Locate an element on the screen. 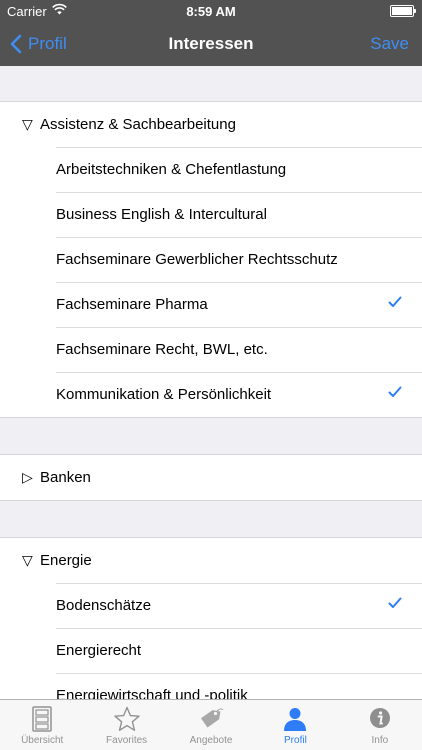 Image resolution: width=422 pixels, height=750 pixels. category-label: Banken is located at coordinates (65, 477).